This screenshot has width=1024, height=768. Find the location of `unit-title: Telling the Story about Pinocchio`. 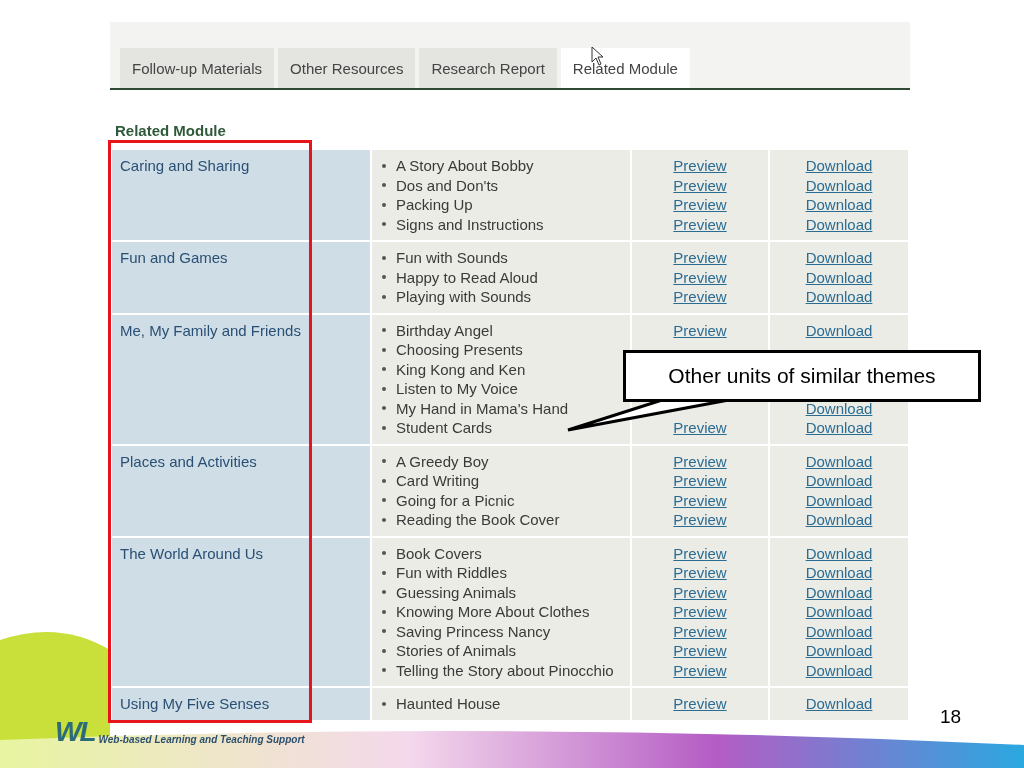

unit-title: Telling the Story about Pinocchio is located at coordinates (505, 670).